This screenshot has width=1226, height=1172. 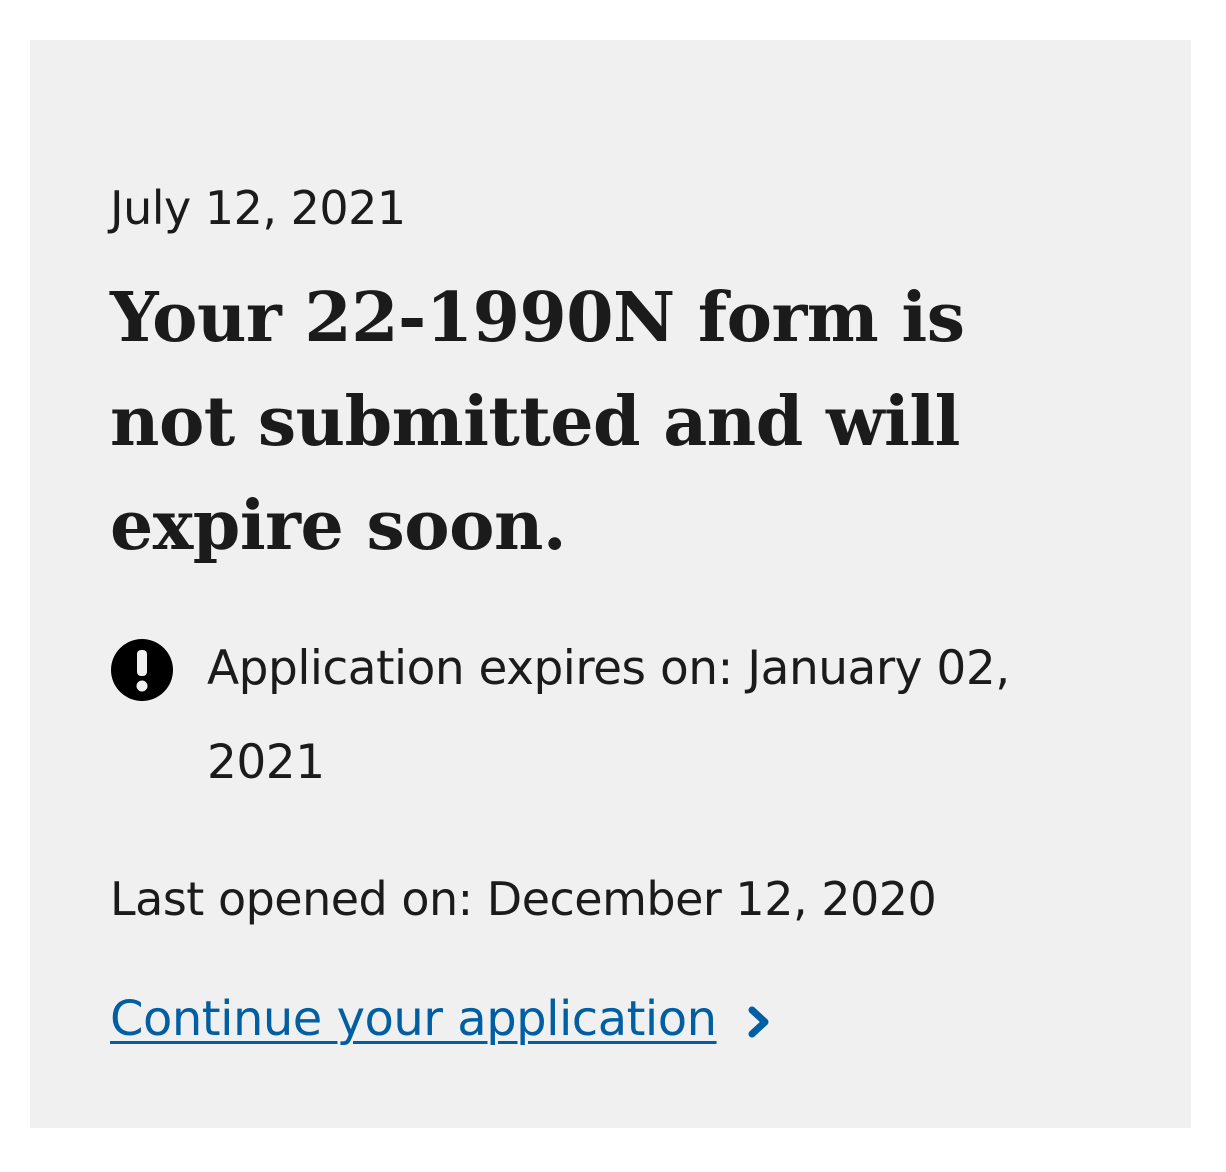 I want to click on continue-application-link: Continue your application, so click(x=413, y=1019).